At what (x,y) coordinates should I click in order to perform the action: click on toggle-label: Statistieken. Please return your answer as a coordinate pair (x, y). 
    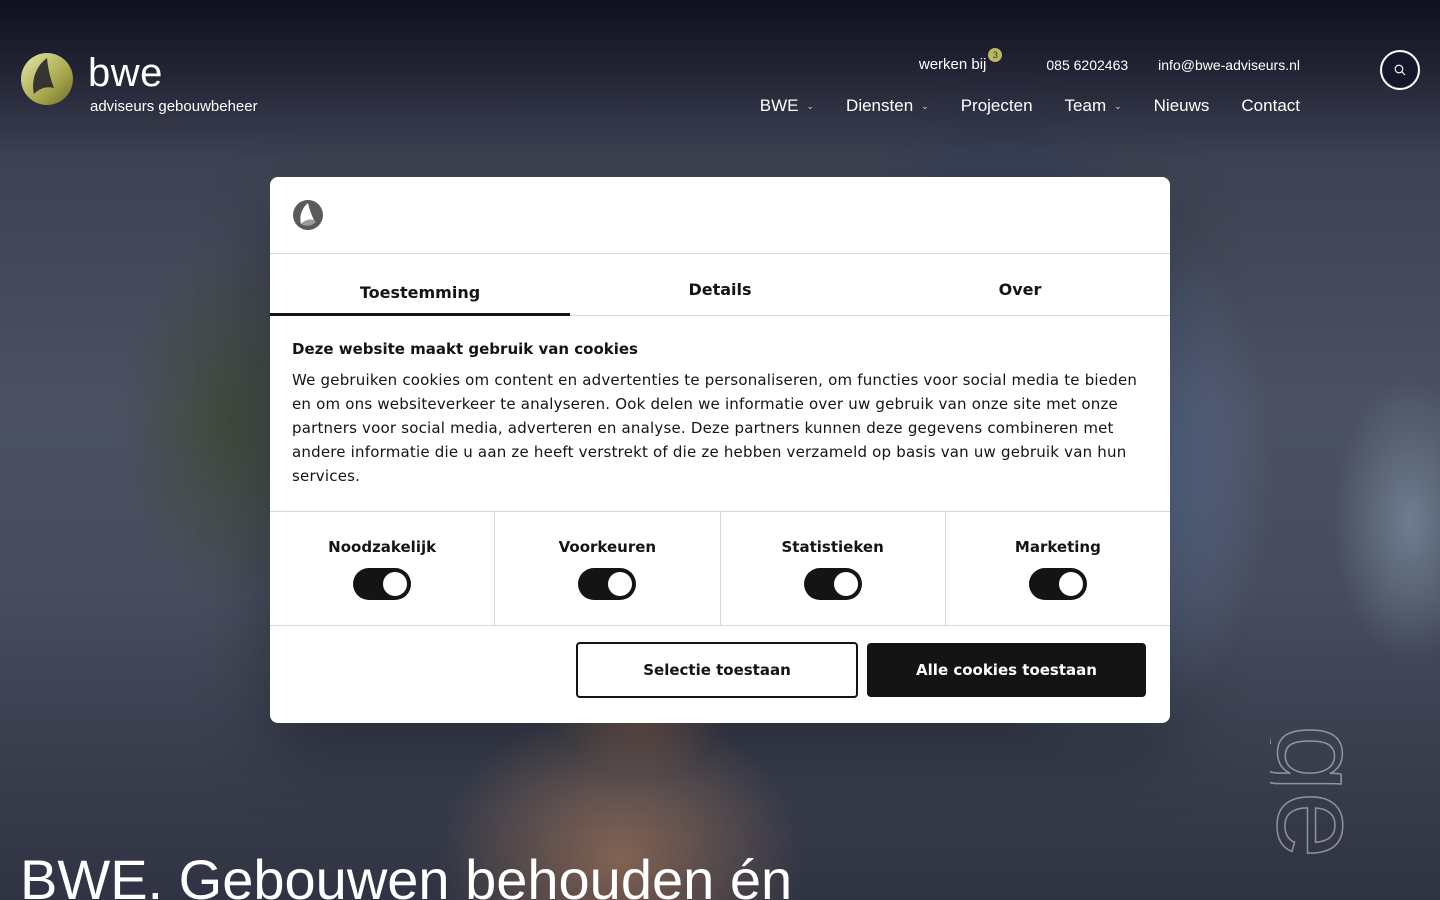
    Looking at the image, I should click on (832, 547).